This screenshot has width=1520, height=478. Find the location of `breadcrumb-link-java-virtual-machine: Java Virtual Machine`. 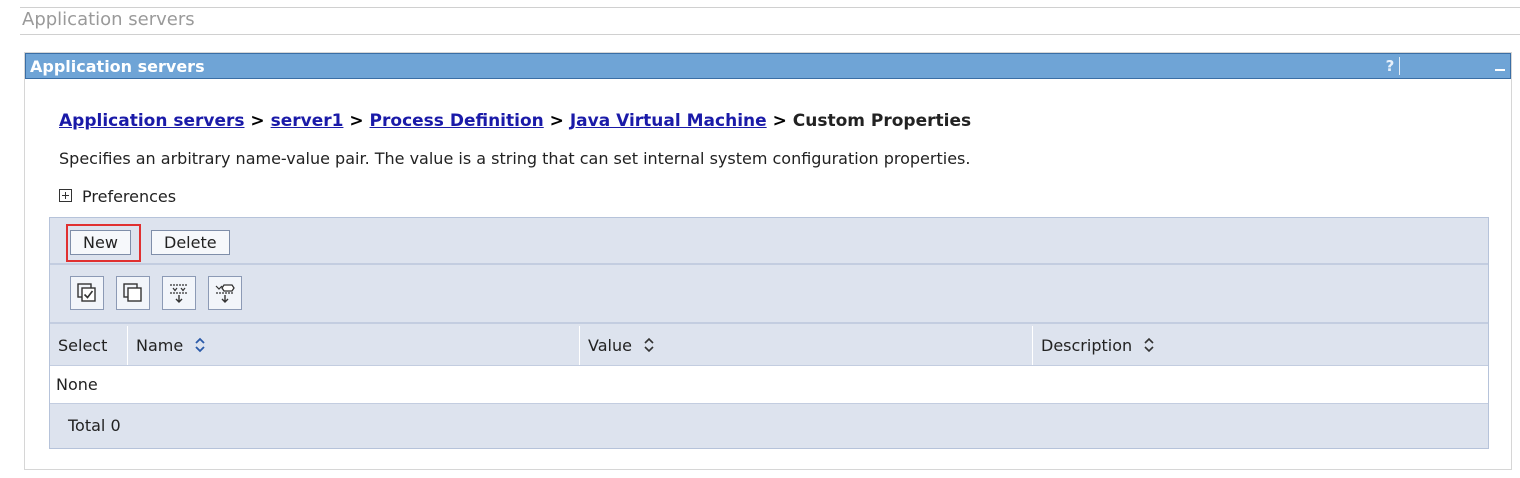

breadcrumb-link-java-virtual-machine: Java Virtual Machine is located at coordinates (668, 121).